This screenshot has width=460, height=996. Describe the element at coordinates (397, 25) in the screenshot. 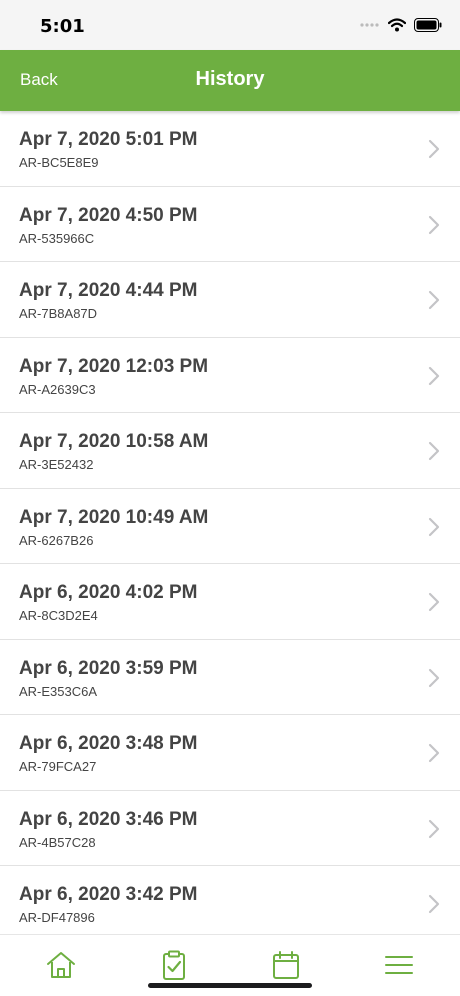

I see `wifi-icon` at that location.